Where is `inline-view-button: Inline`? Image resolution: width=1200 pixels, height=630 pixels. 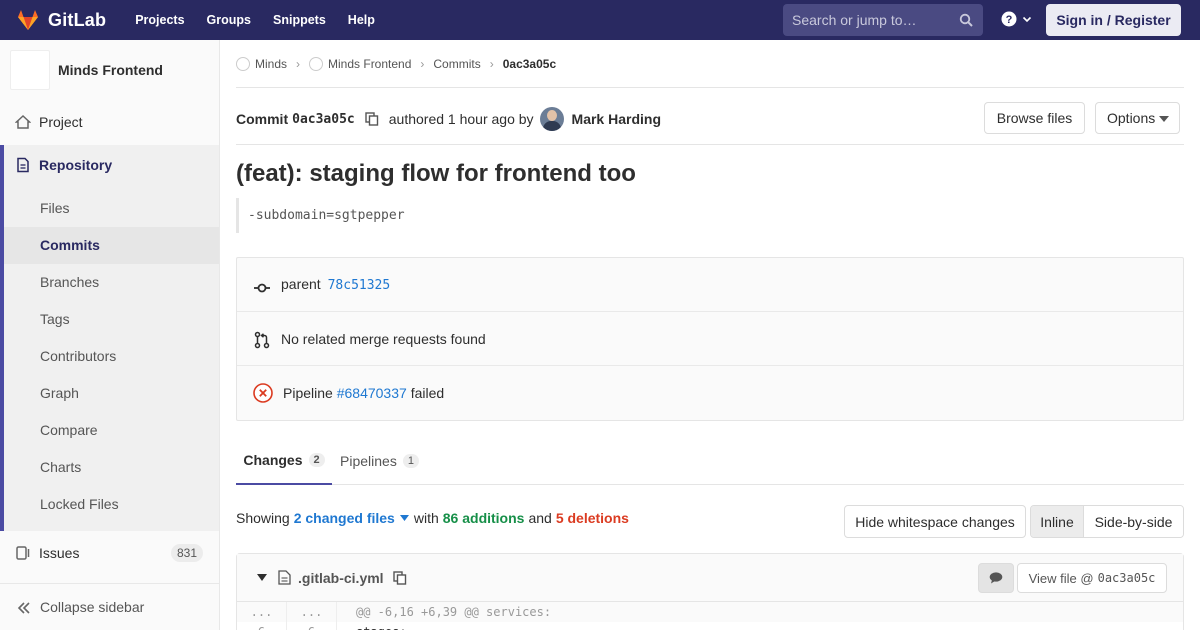 inline-view-button: Inline is located at coordinates (1057, 521).